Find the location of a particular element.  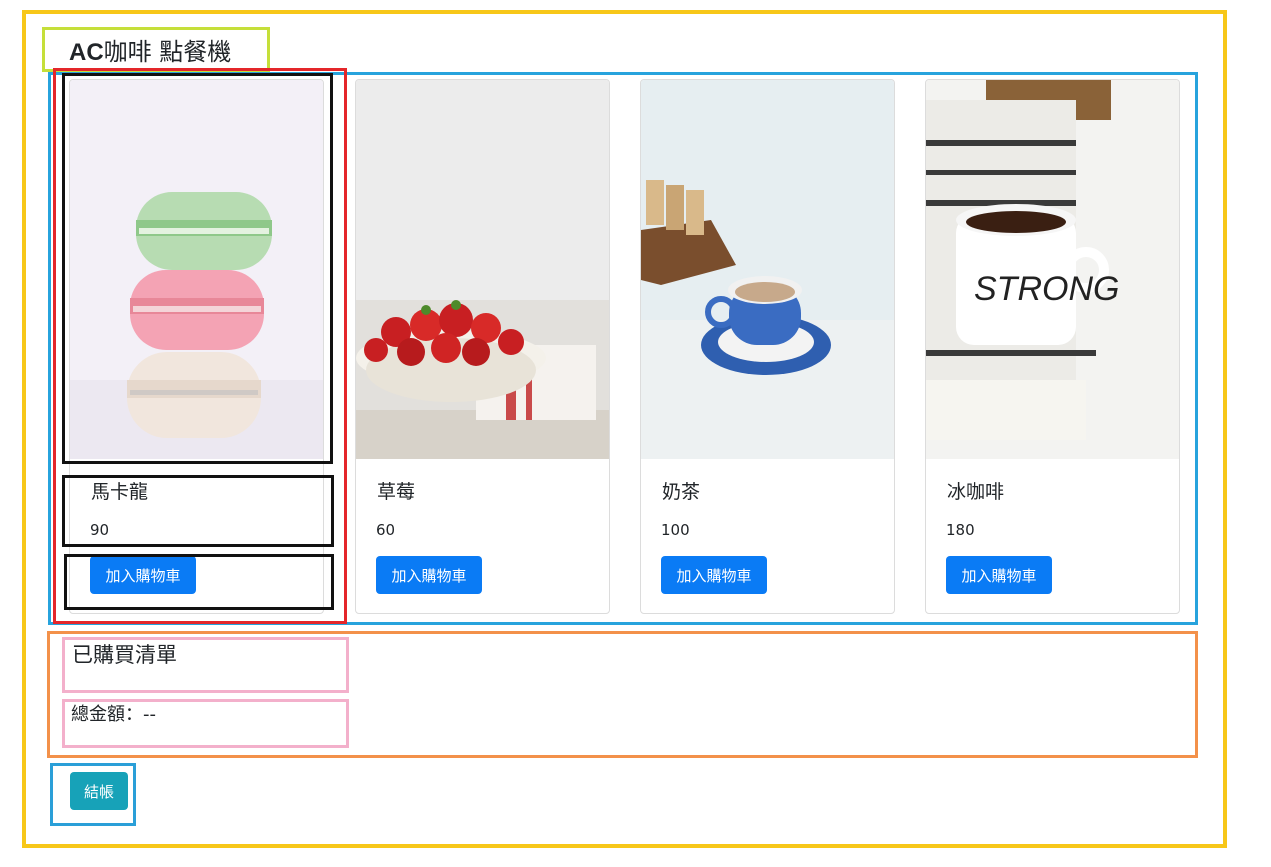

order-list-title: 已購買清單 is located at coordinates (124, 655).